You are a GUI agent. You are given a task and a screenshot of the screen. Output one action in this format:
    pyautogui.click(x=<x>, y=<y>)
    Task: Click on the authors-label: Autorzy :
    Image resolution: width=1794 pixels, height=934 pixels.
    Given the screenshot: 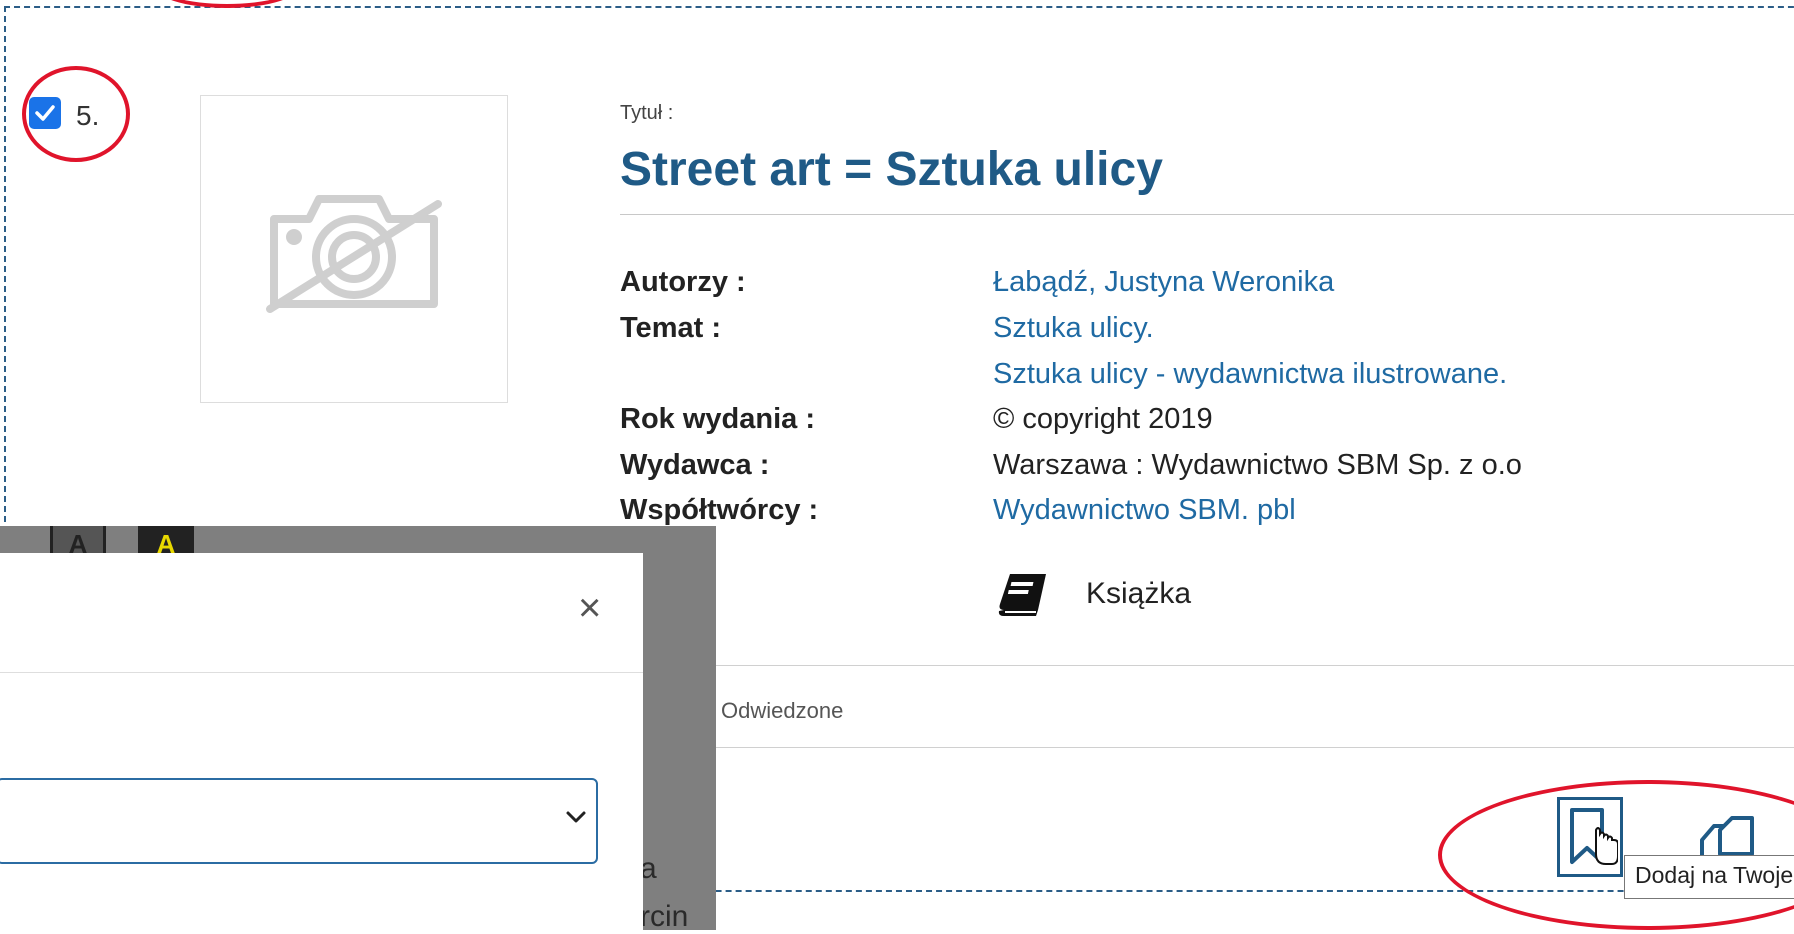 What is the action you would take?
    pyautogui.click(x=683, y=282)
    